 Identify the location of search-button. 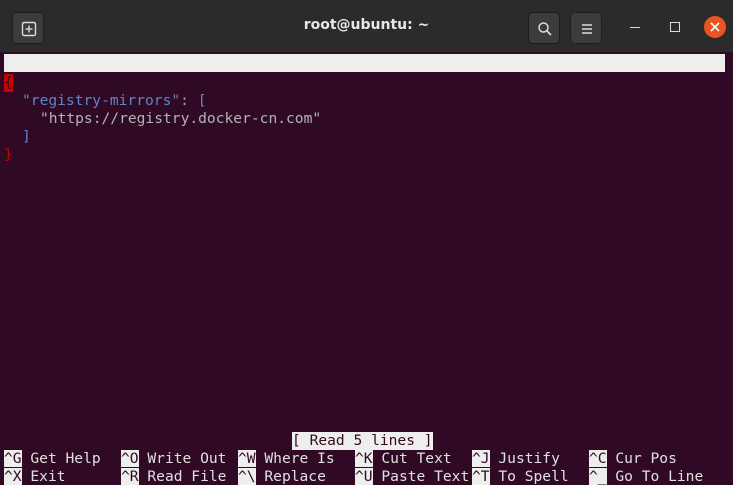
(544, 28).